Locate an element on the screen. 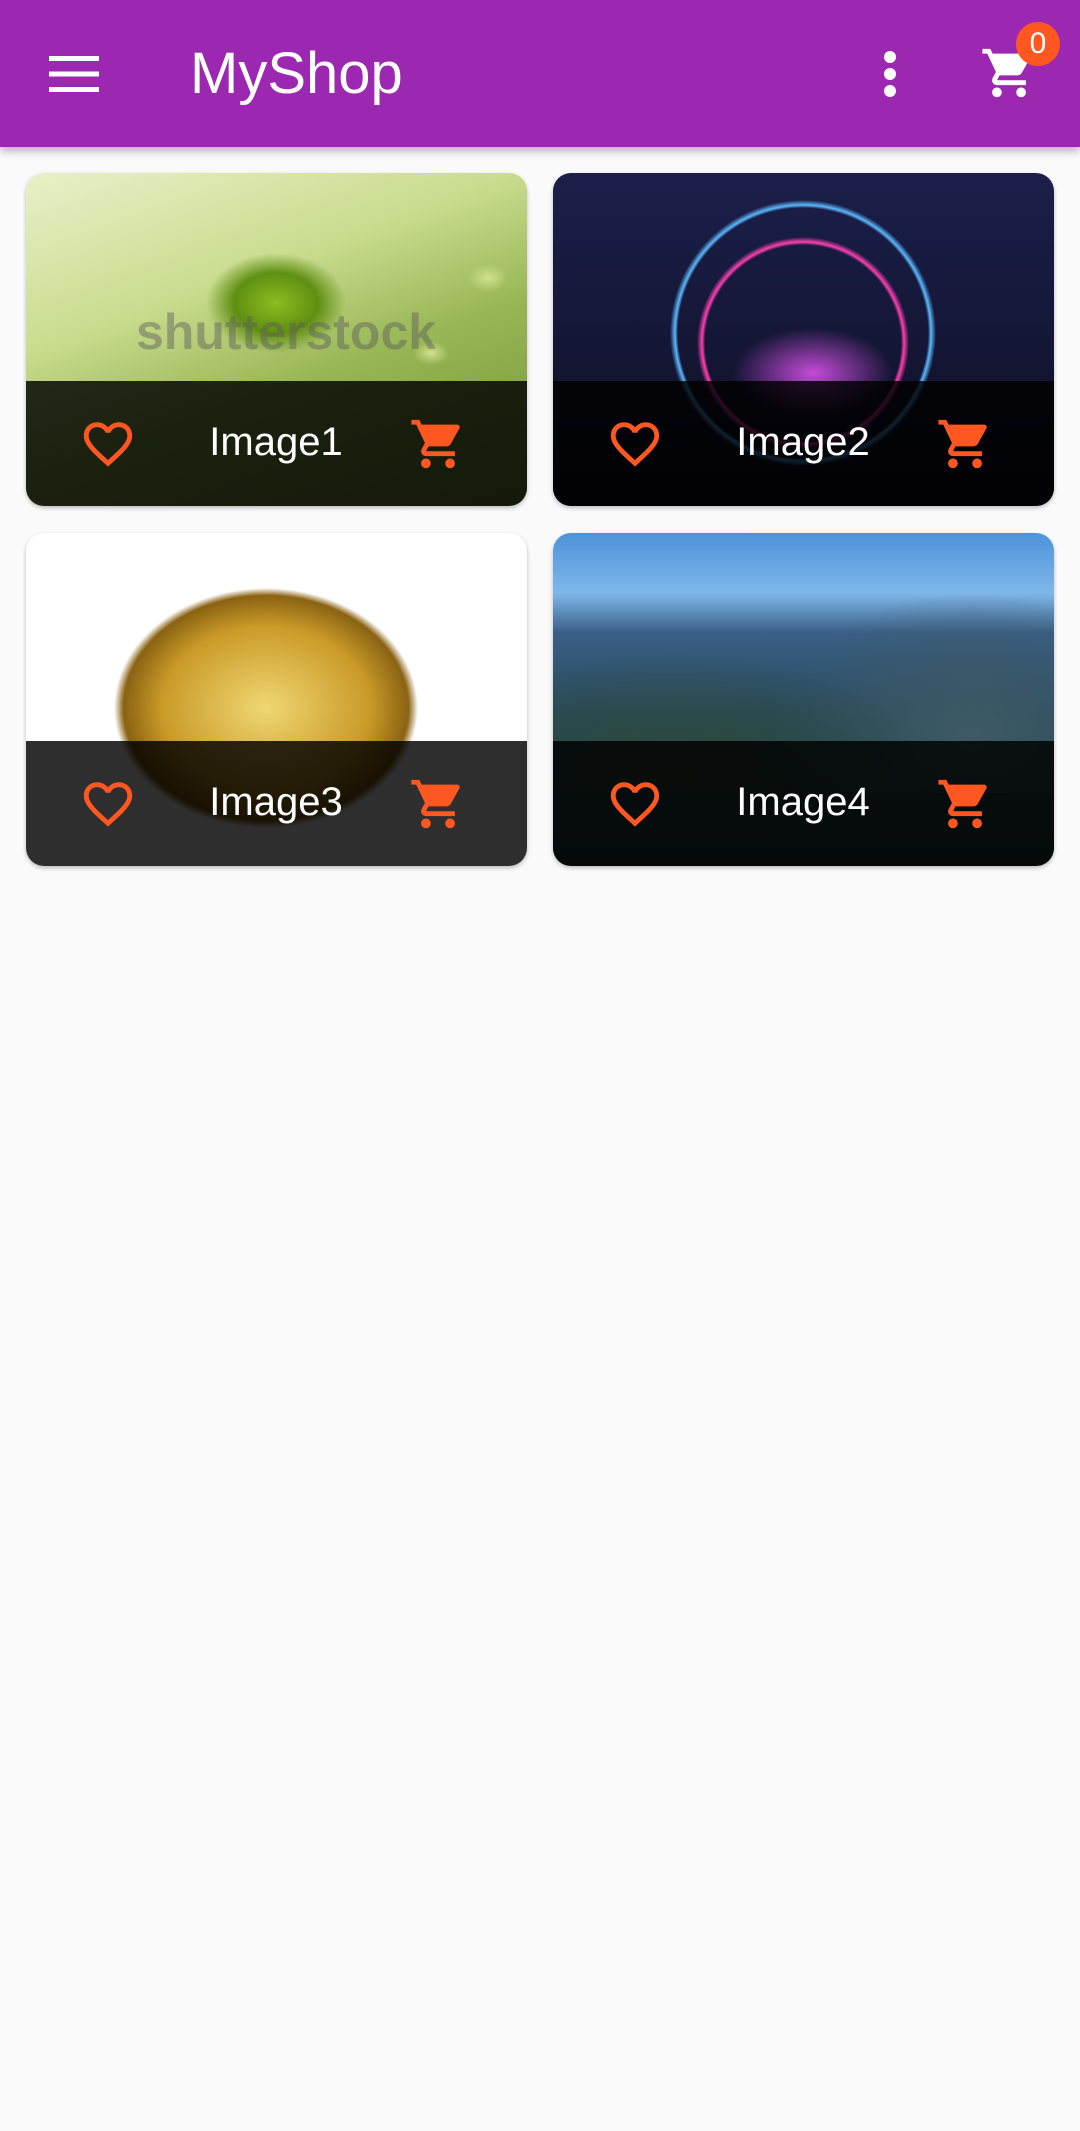 The height and width of the screenshot is (2131, 1080). product-title: Image3 is located at coordinates (276, 802).